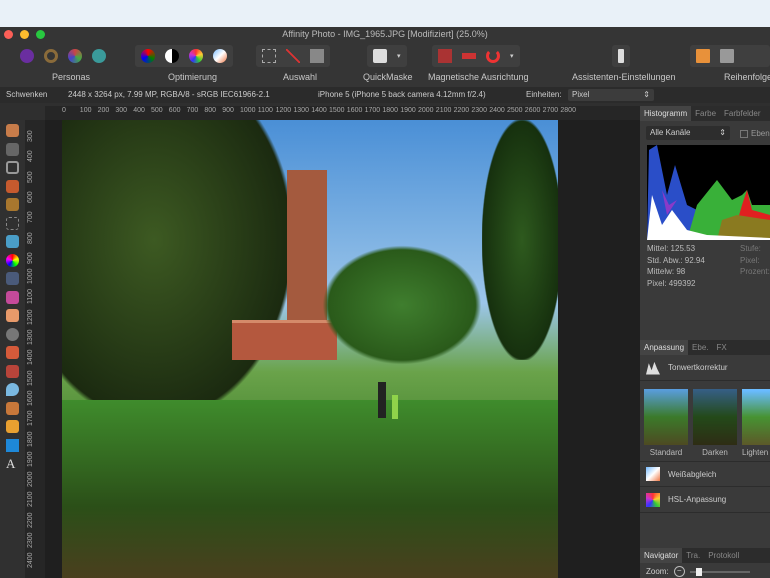 This screenshot has height=578, width=770. I want to click on arrange-group, so click(730, 56).